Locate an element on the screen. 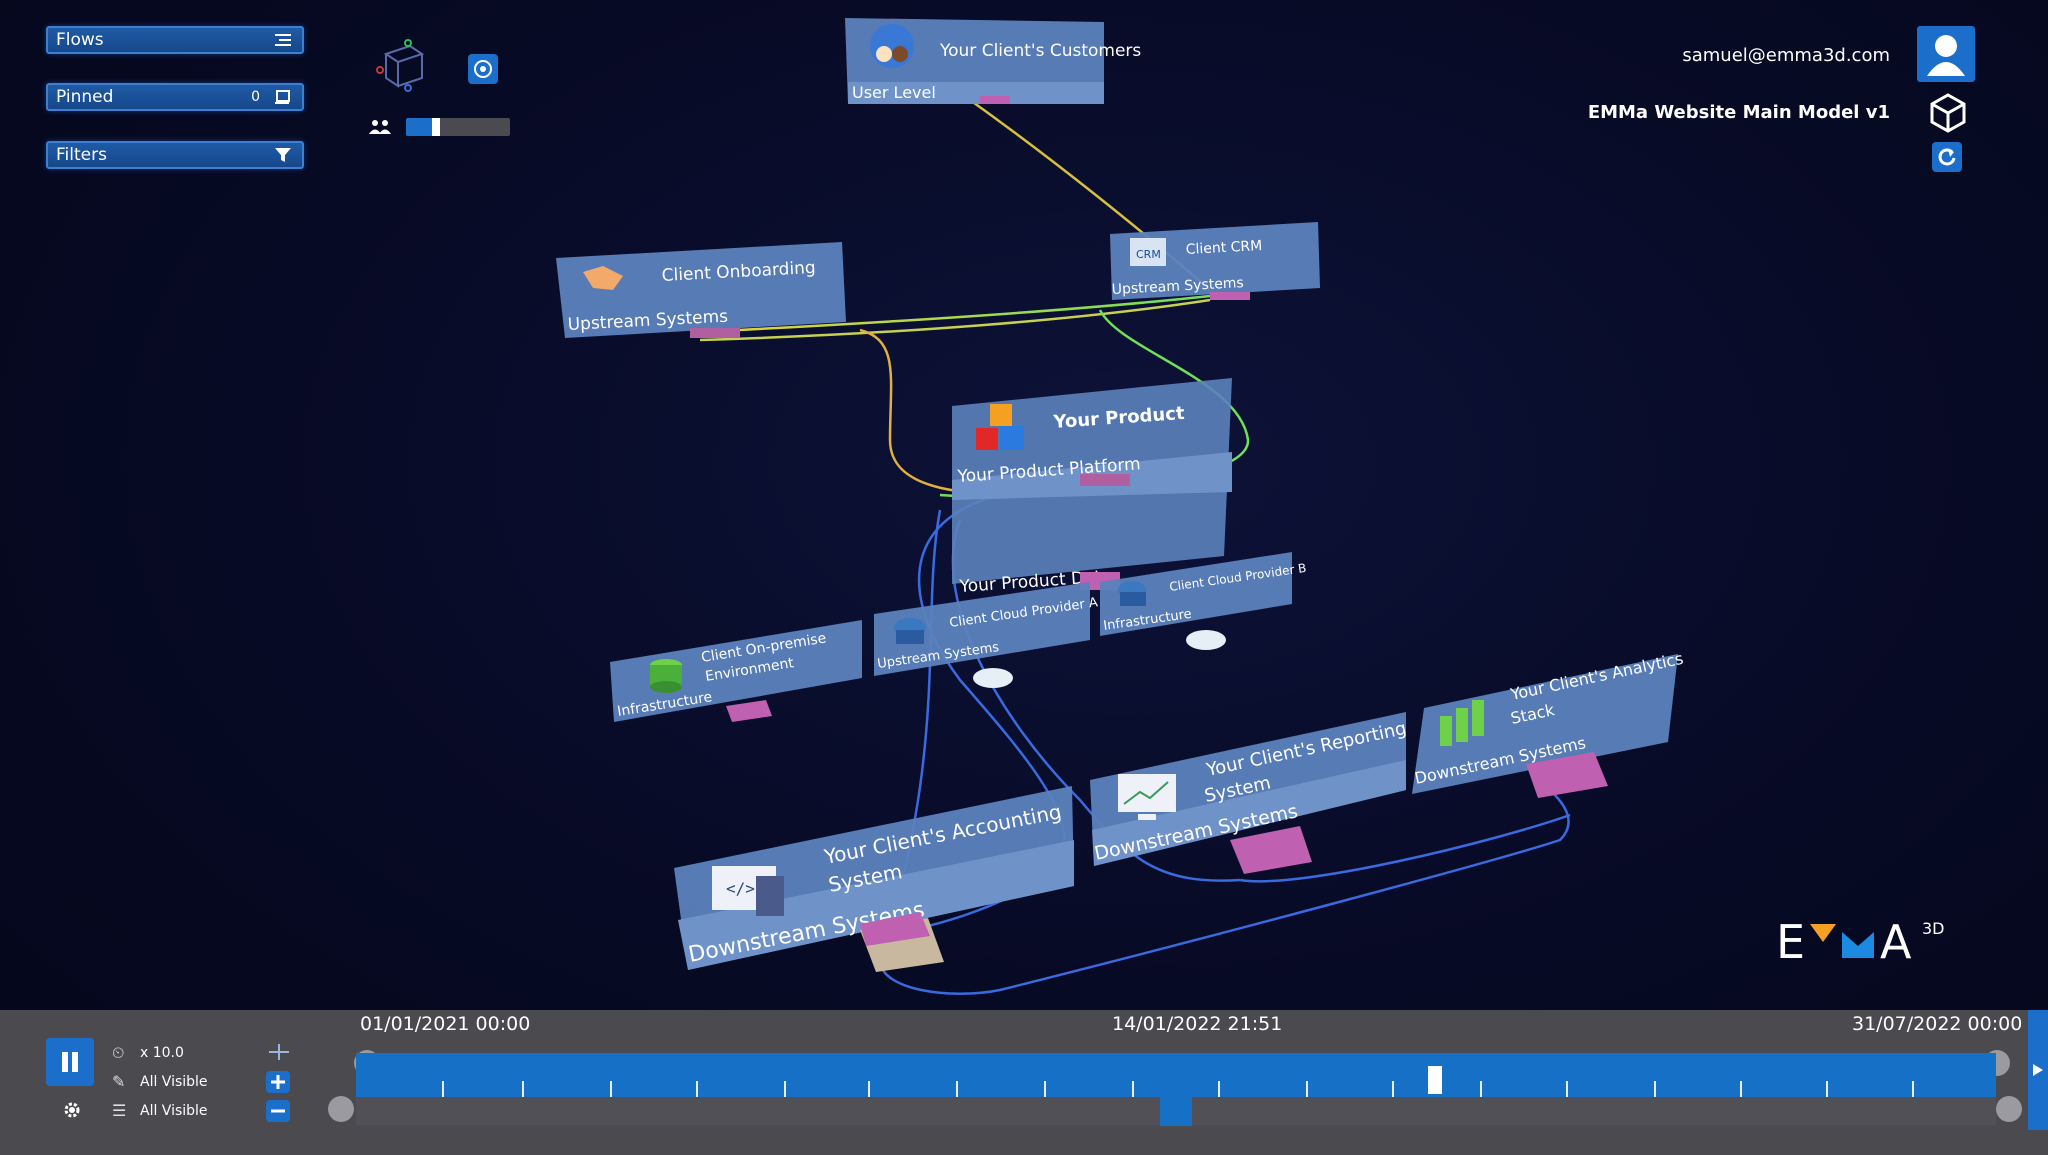 Image resolution: width=2048 pixels, height=1155 pixels. zoom-in-button is located at coordinates (278, 1082).